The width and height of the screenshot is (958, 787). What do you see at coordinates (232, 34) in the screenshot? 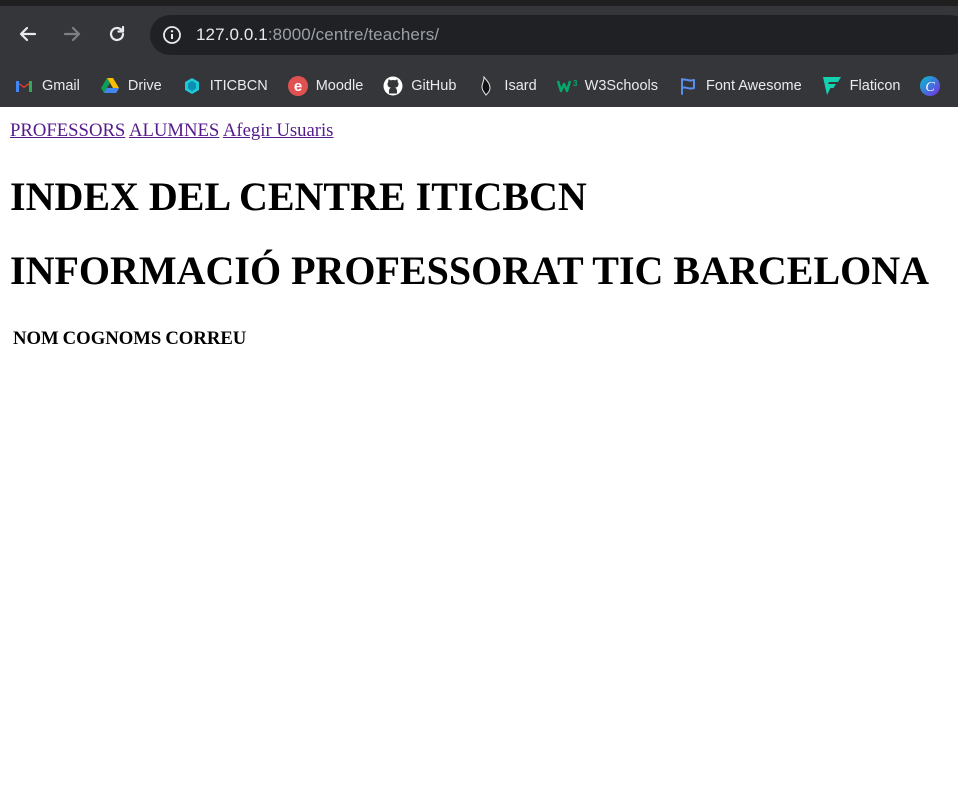
I see `url-host: 127.0.0.1` at bounding box center [232, 34].